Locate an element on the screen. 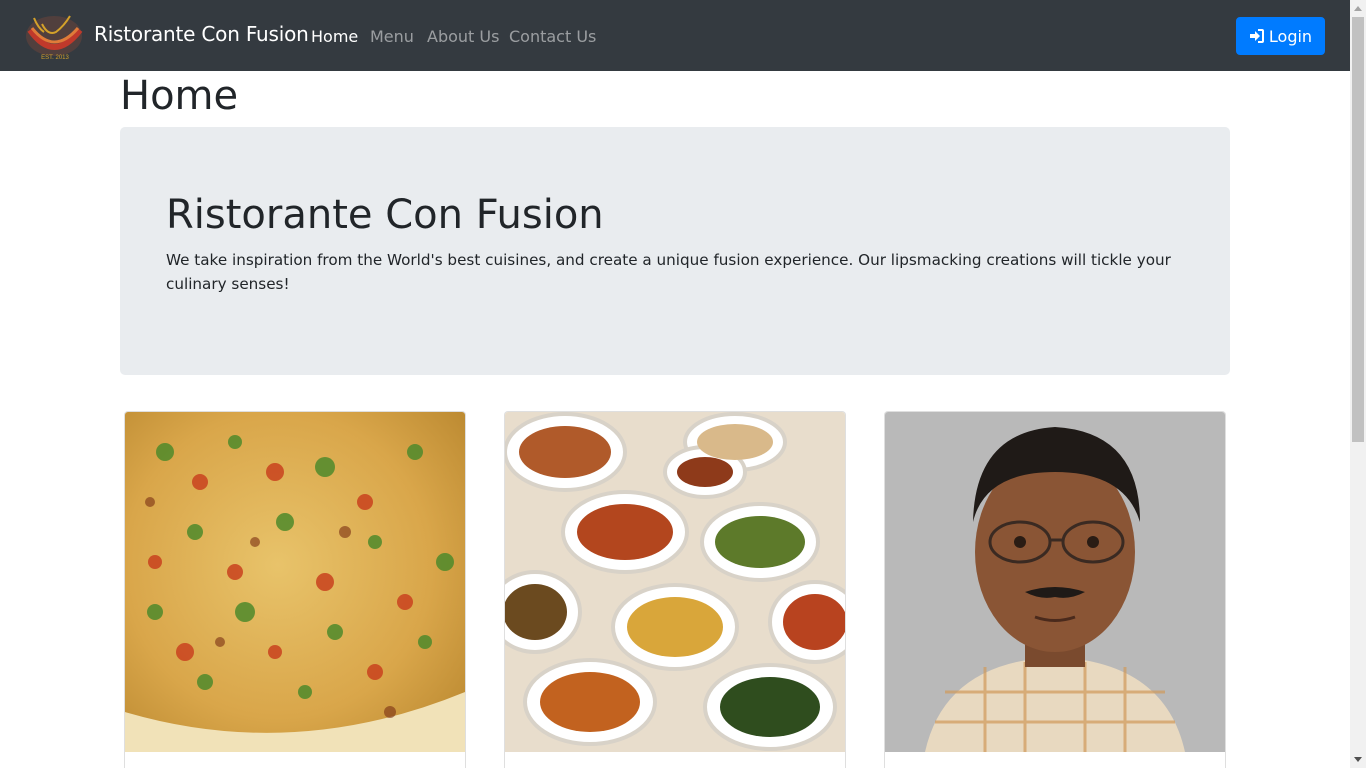  nav-item-about-us: About Us is located at coordinates (463, 36).